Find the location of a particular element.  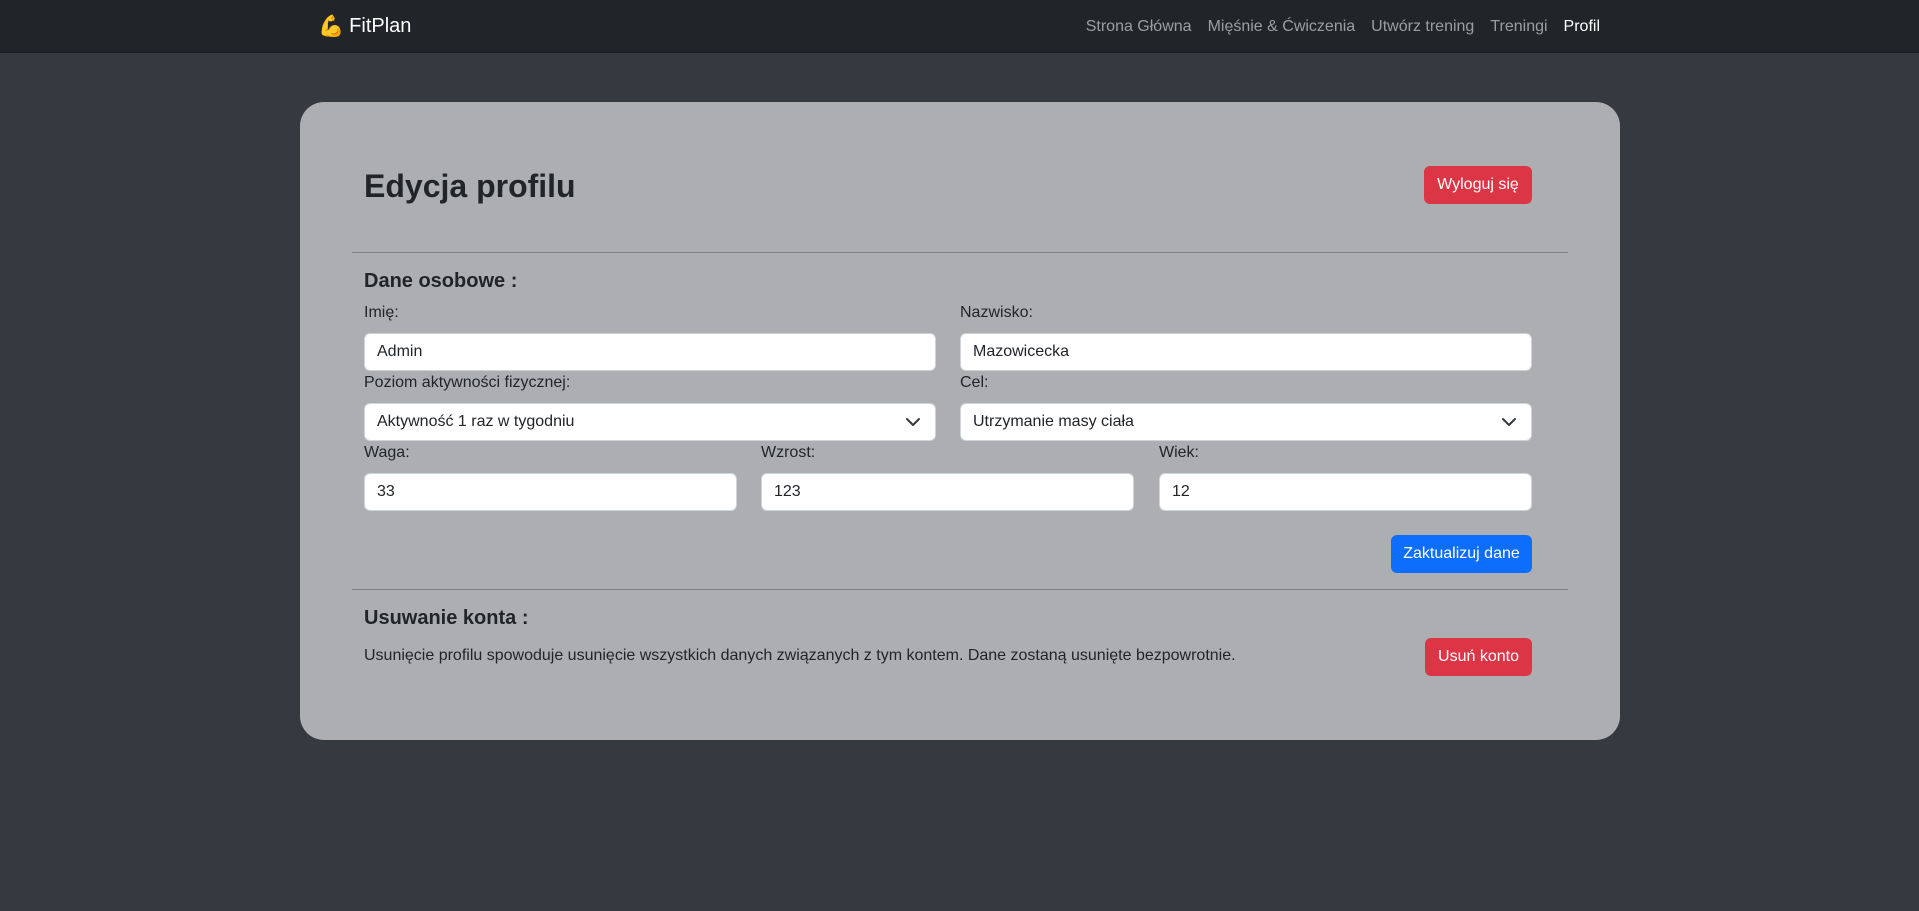

activity-level-label: Poziom aktywności fizycznej: is located at coordinates (467, 382).